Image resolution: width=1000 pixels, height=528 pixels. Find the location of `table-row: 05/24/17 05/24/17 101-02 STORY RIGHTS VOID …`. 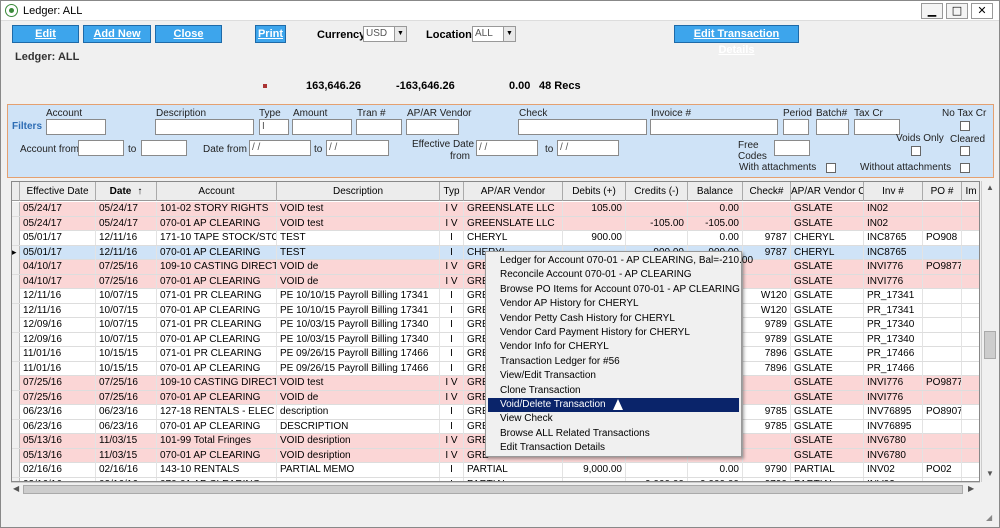

table-row: 05/24/17 05/24/17 101-02 STORY RIGHTS VOID … is located at coordinates (495, 209).